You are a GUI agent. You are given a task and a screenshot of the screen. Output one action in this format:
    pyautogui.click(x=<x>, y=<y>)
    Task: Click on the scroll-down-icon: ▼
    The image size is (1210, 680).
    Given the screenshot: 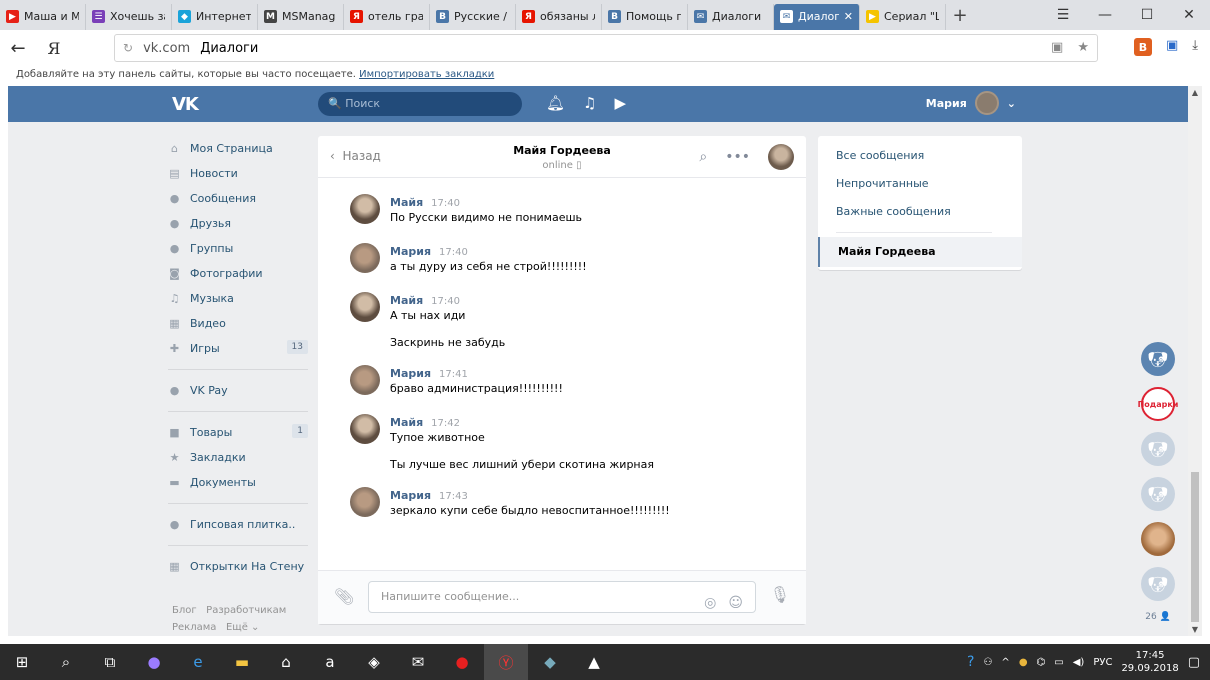 What is the action you would take?
    pyautogui.click(x=1195, y=629)
    